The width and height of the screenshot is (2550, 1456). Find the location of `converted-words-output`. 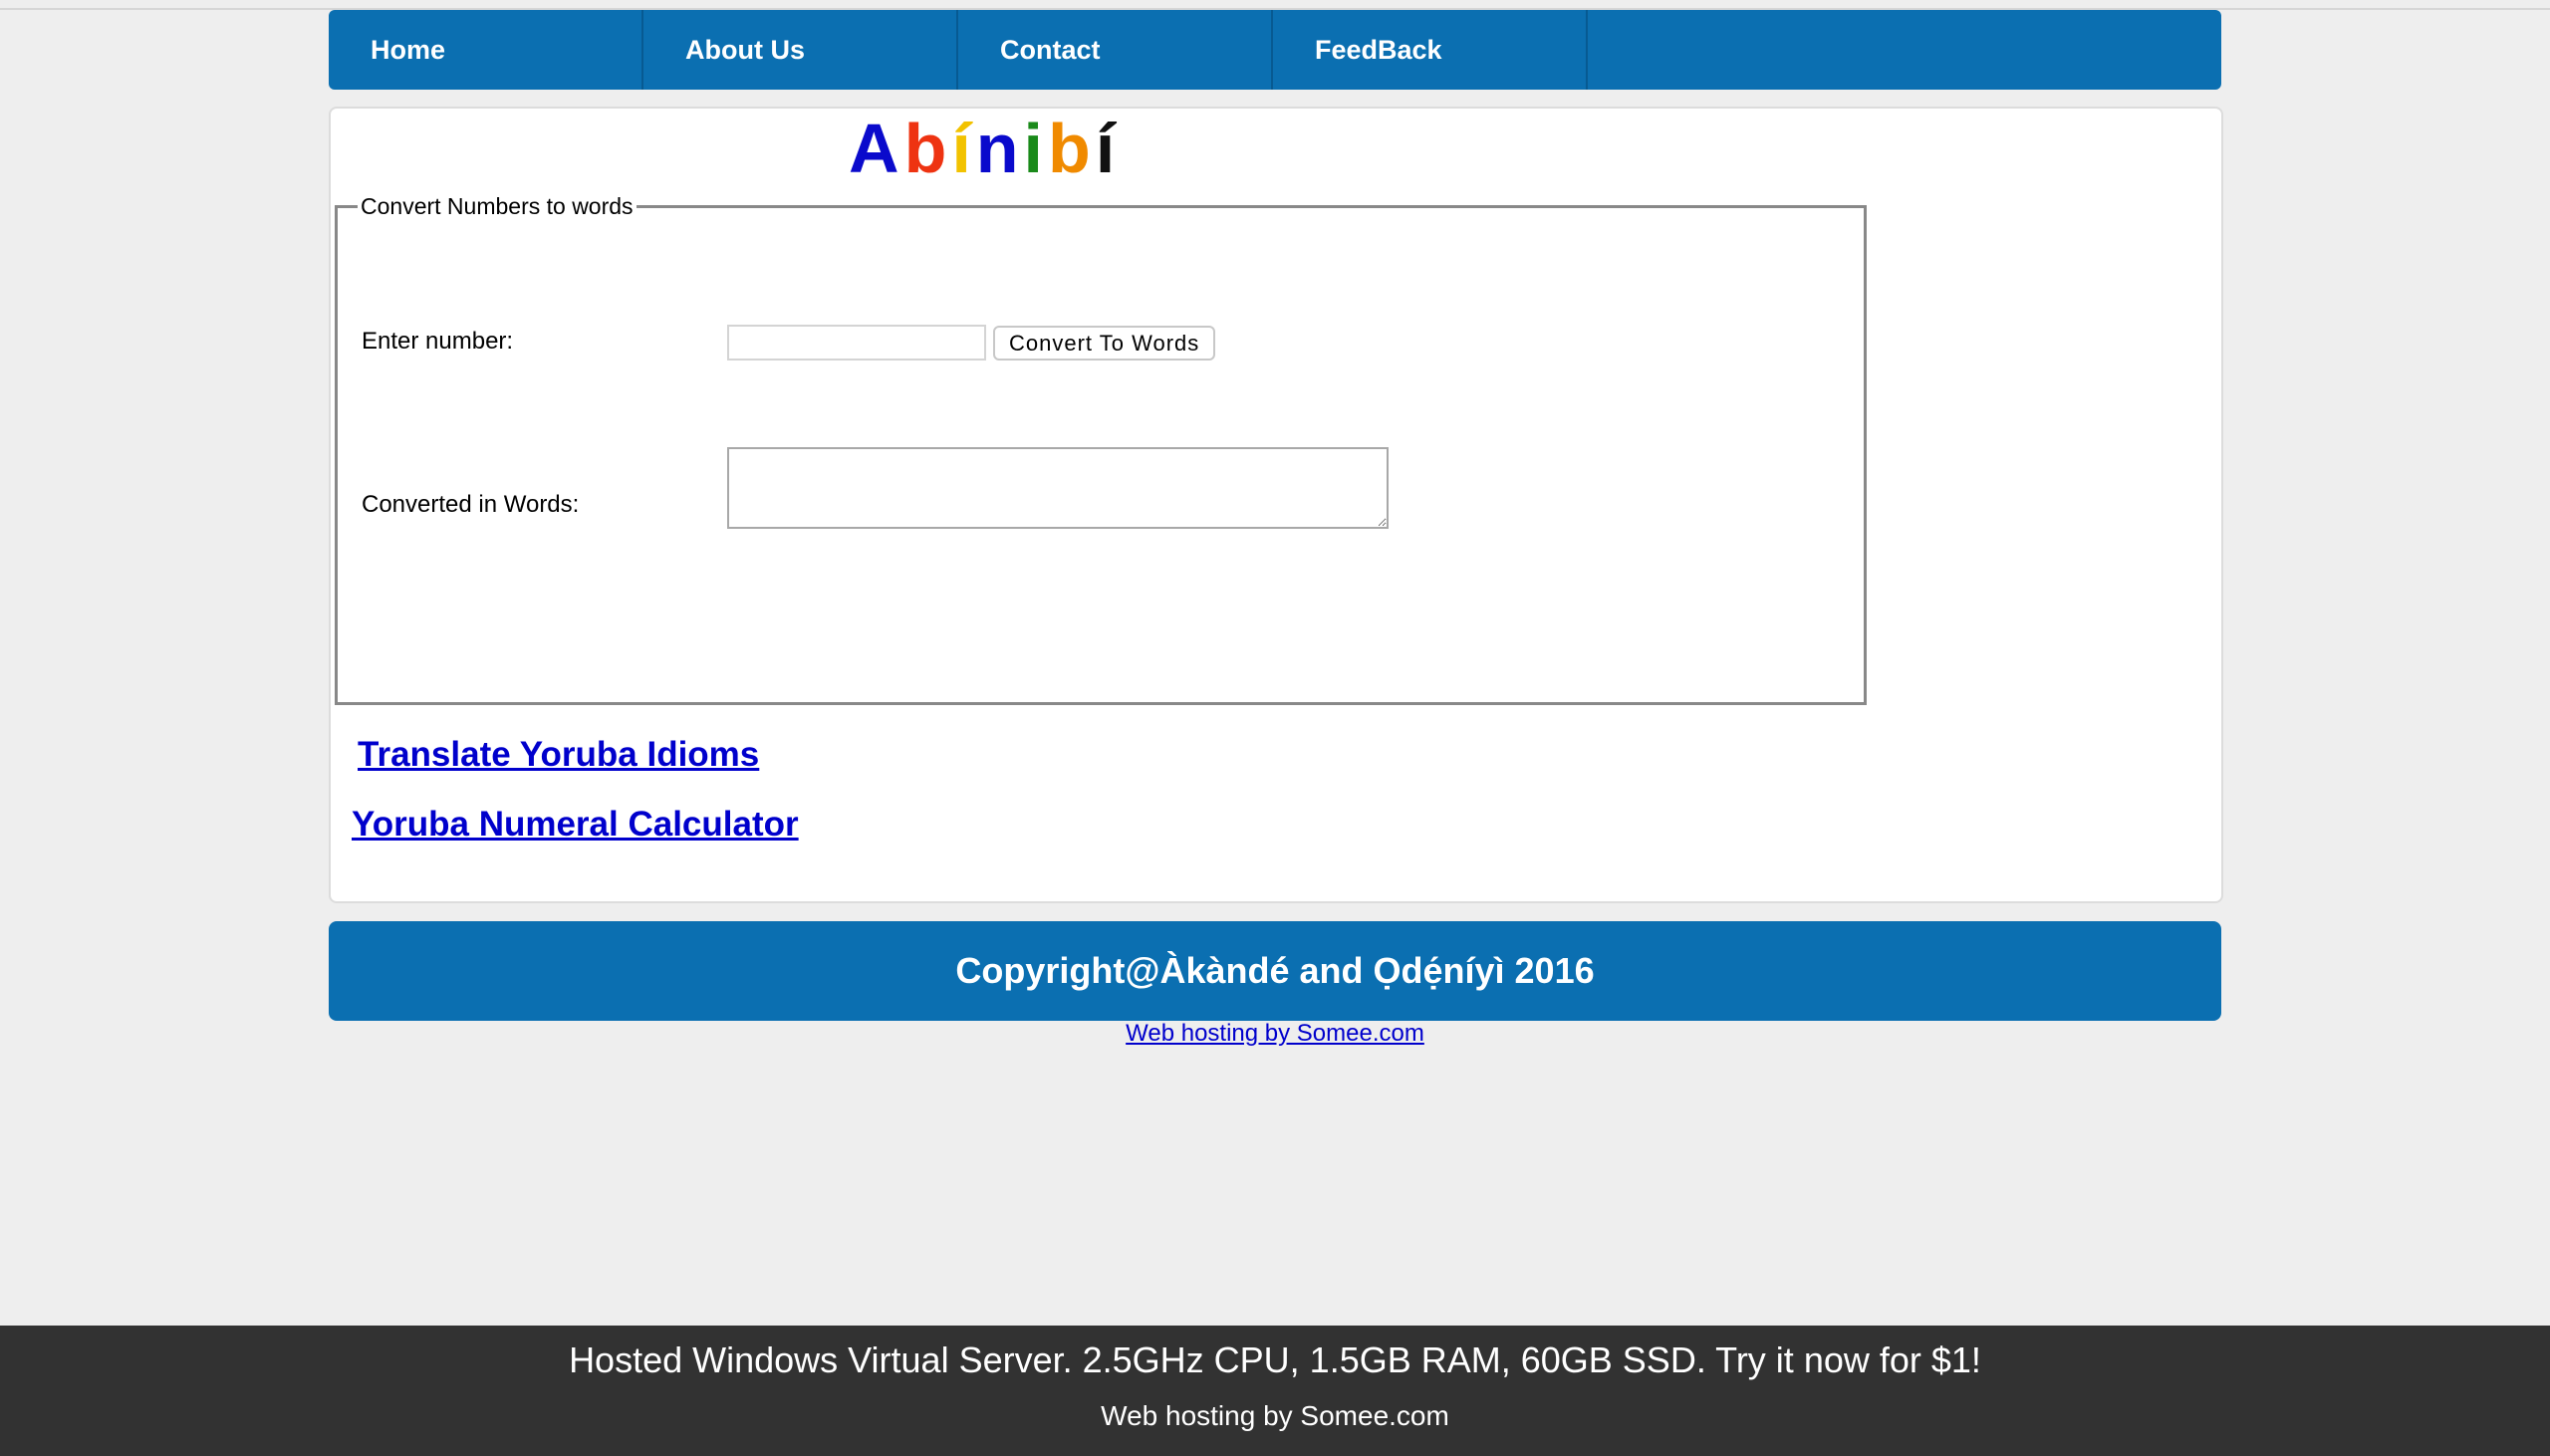

converted-words-output is located at coordinates (1058, 488).